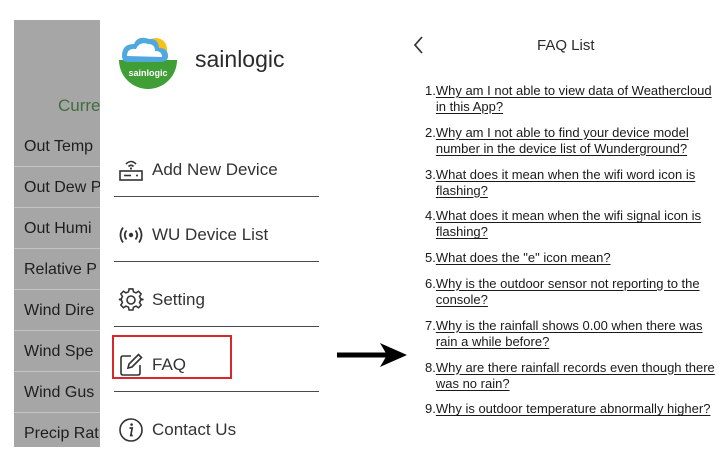 The width and height of the screenshot is (723, 458). I want to click on faq-page-title: FAQ List, so click(566, 45).